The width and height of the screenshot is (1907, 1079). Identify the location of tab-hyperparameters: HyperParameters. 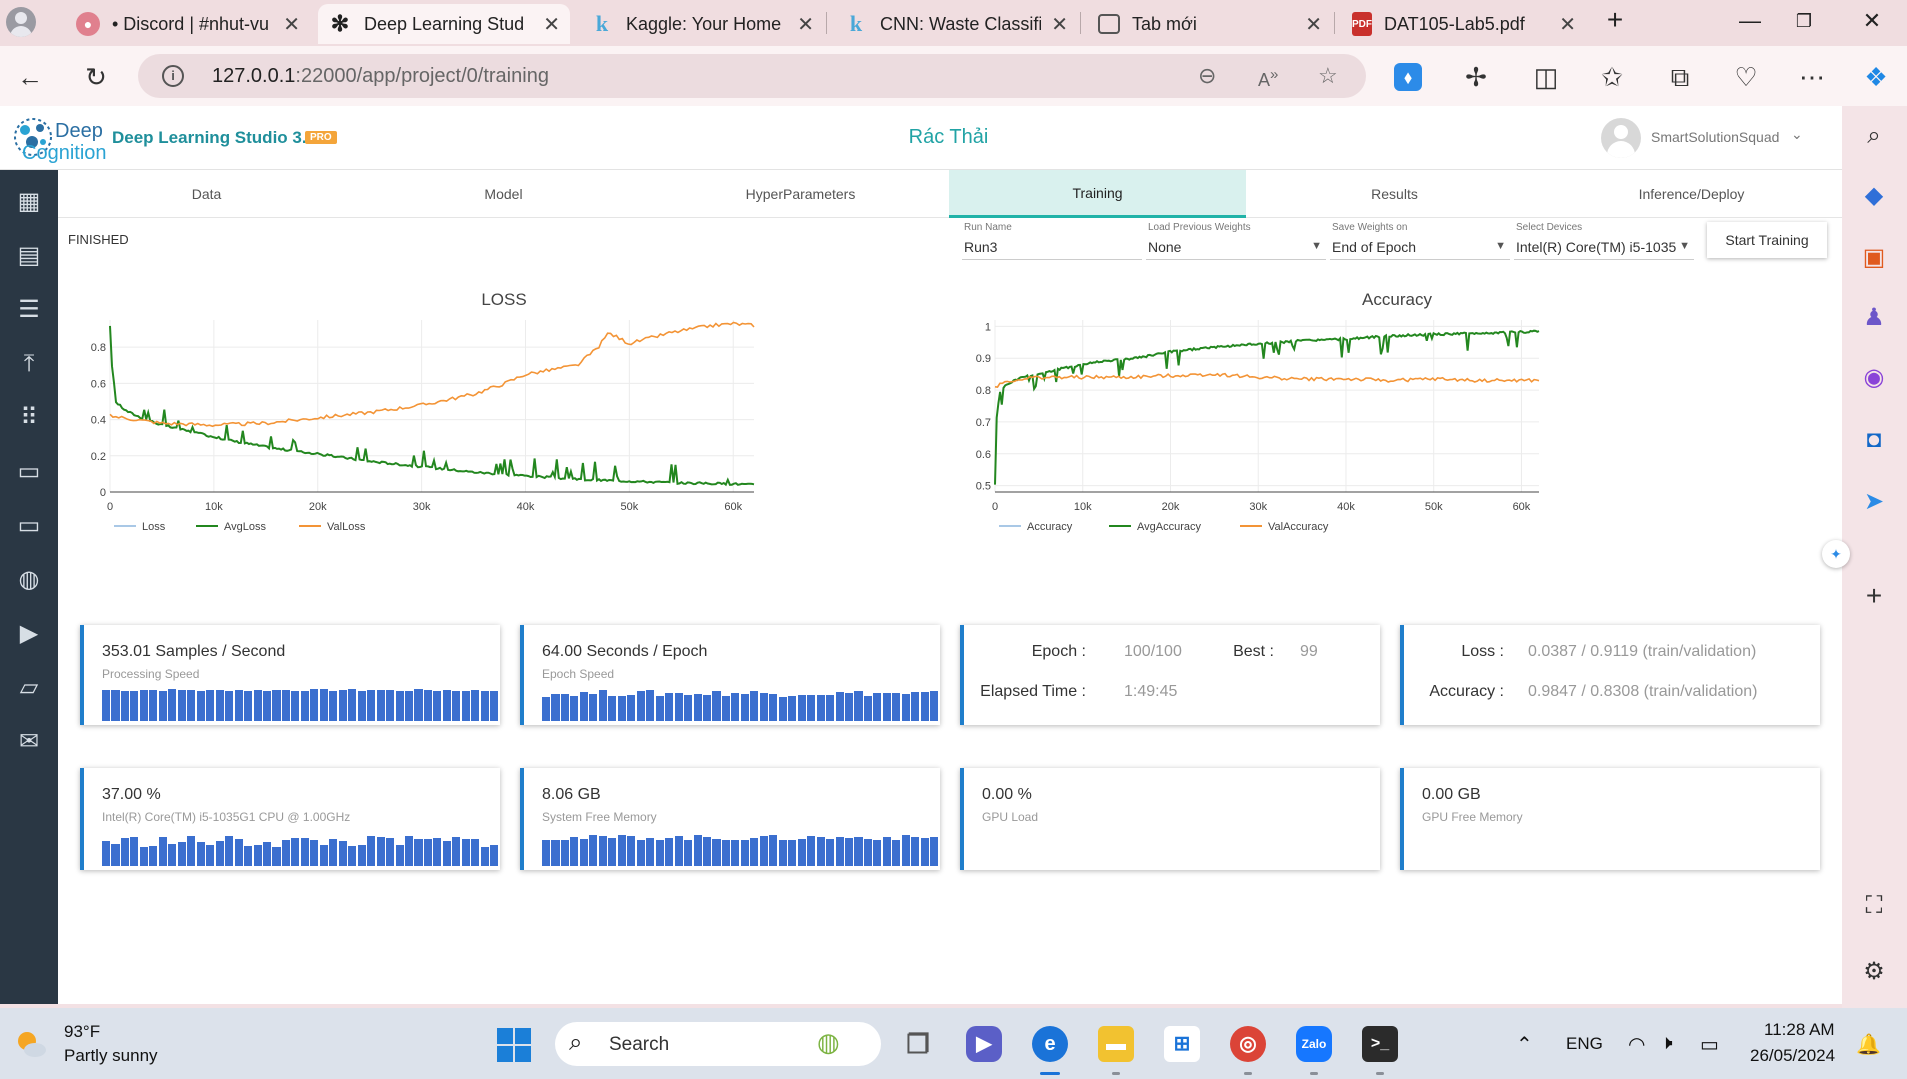
(800, 194).